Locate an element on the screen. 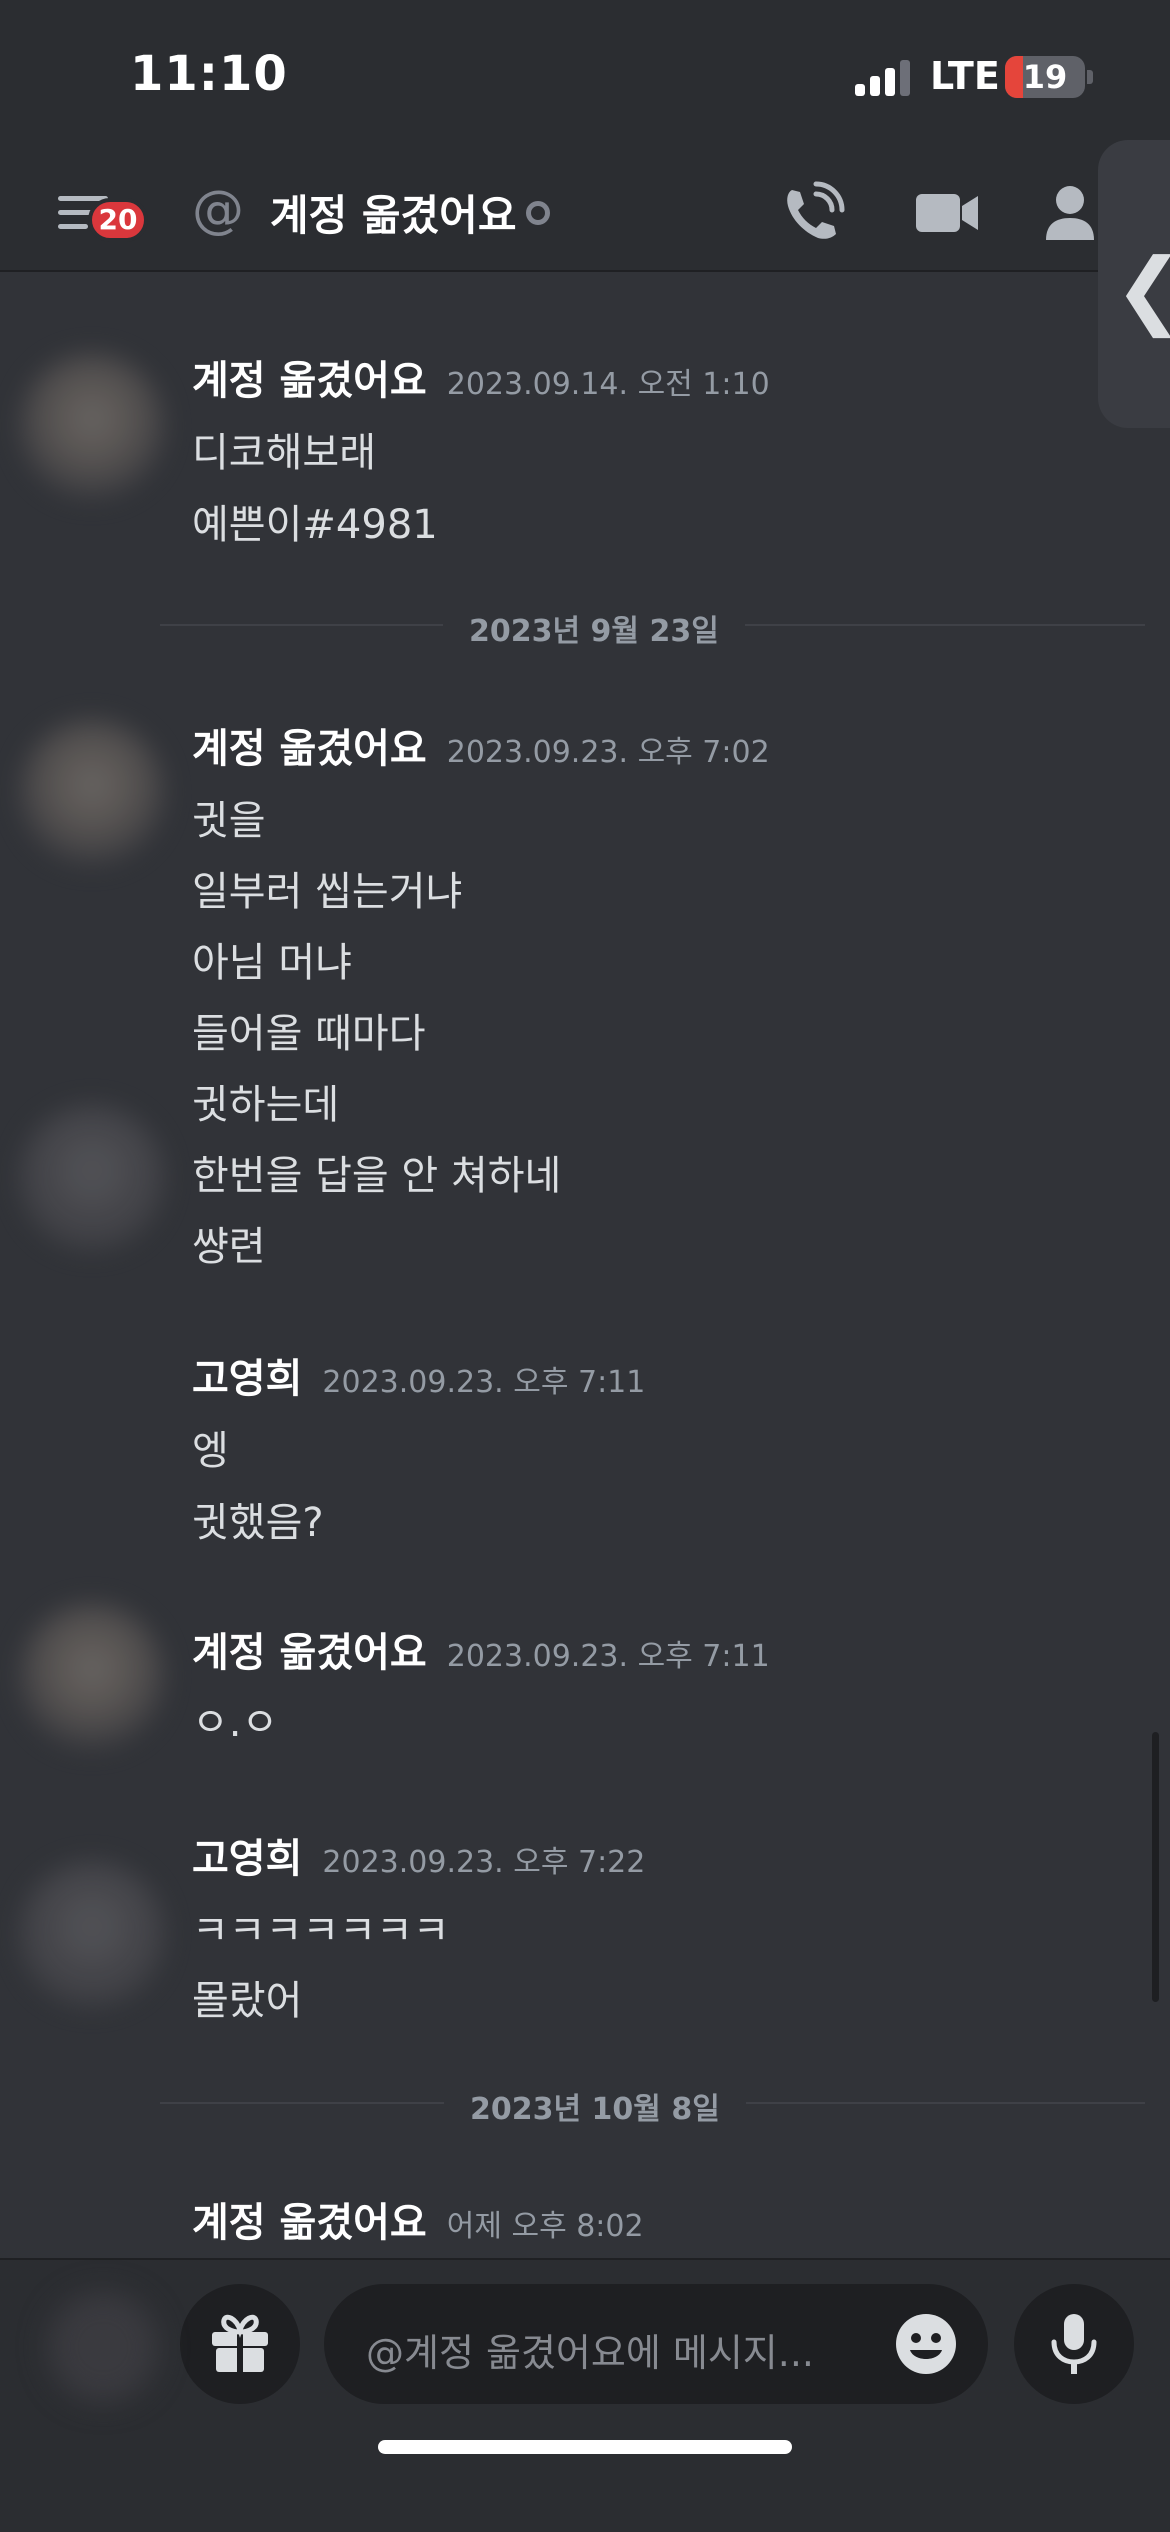 This screenshot has width=1170, height=2532. message-text: 아님 머냐 is located at coordinates (272, 963).